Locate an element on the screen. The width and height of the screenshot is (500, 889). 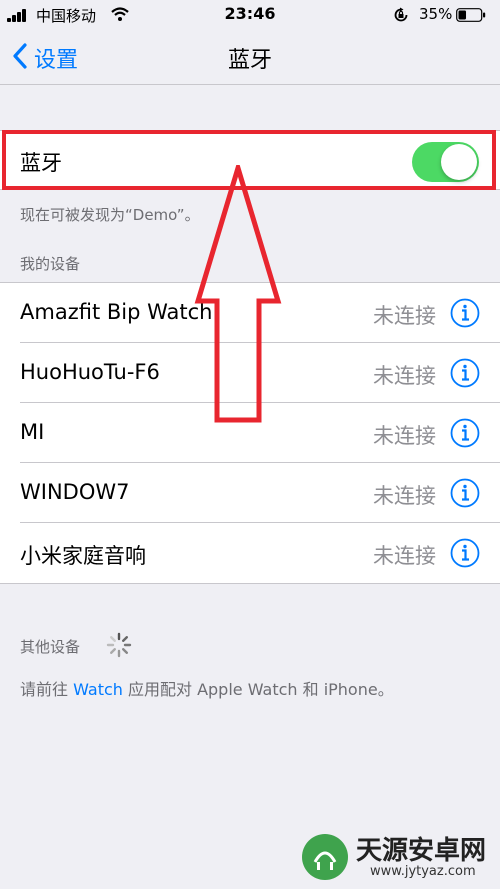
watch-pairing-footer: 请前往 Watch 应用配对 Apple Watch 和 iPhone。 is located at coordinates (207, 688).